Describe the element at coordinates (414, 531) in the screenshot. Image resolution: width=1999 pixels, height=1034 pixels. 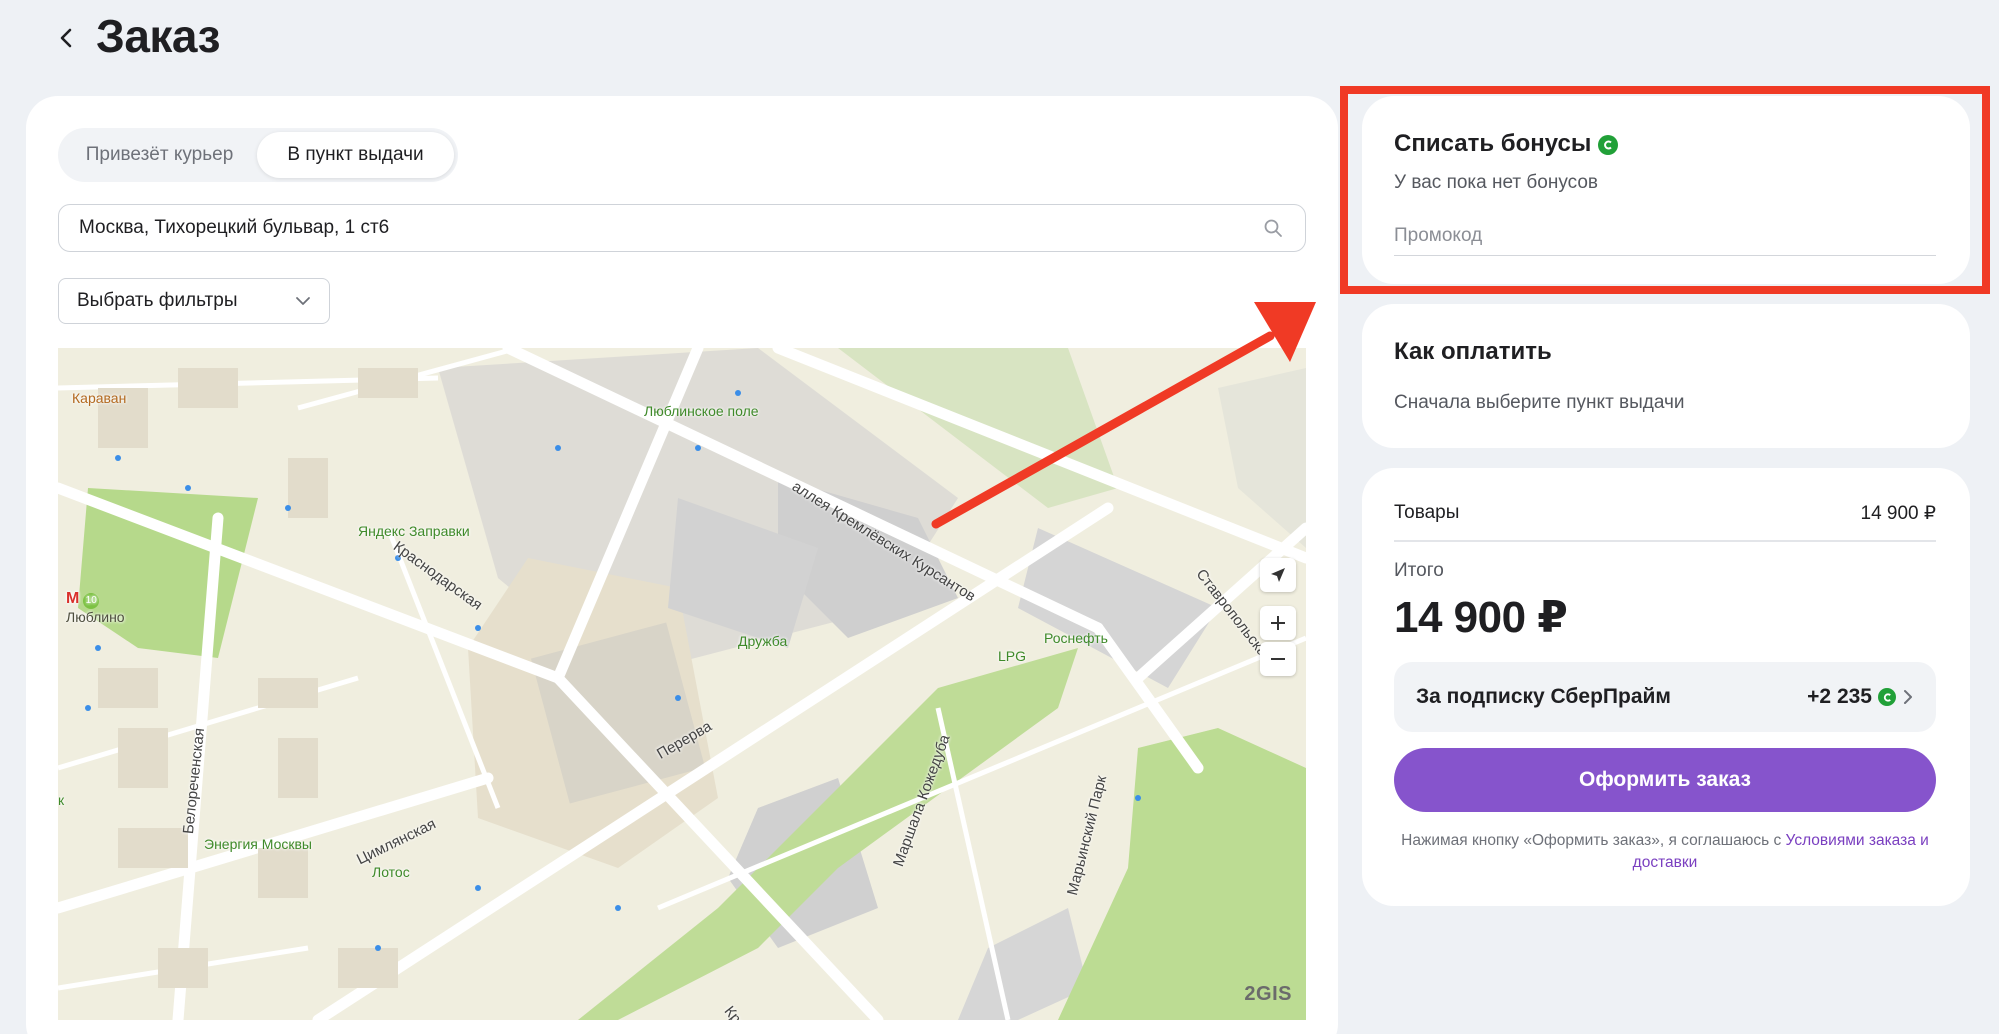
I see `map-label-yandex-zapravki: Яндекс Заправки` at that location.